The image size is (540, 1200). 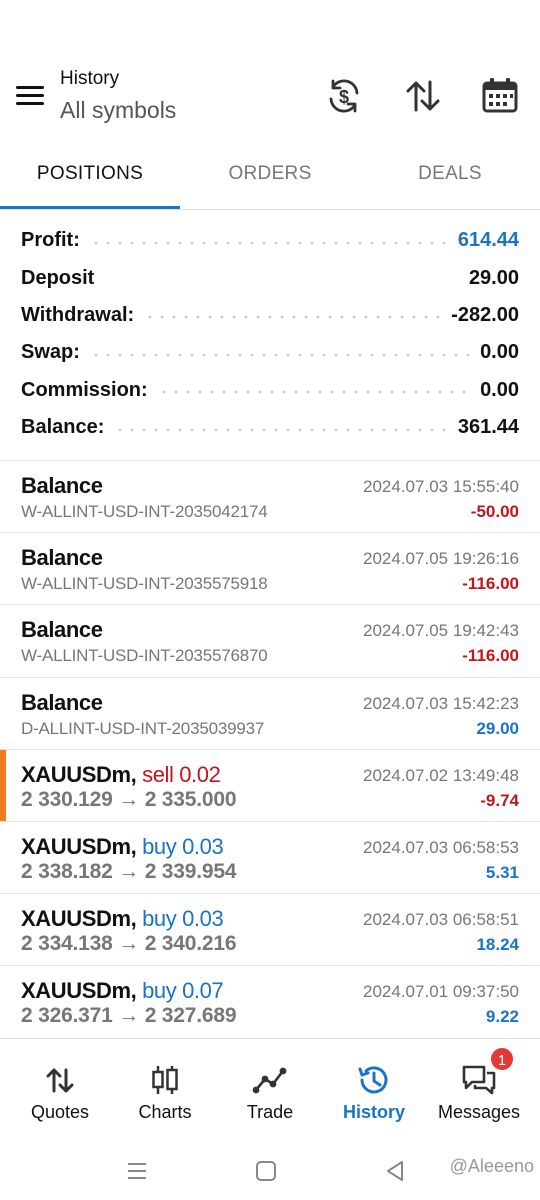 What do you see at coordinates (479, 1112) in the screenshot?
I see `nav-label: Messages` at bounding box center [479, 1112].